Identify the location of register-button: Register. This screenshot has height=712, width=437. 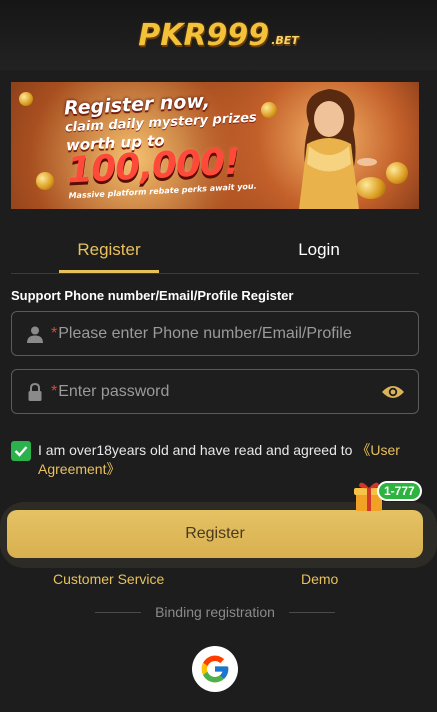
(215, 534).